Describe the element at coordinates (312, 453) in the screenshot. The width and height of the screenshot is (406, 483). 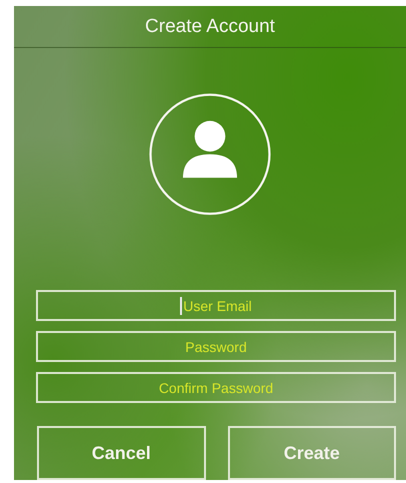
I see `create-button: Create` at that location.